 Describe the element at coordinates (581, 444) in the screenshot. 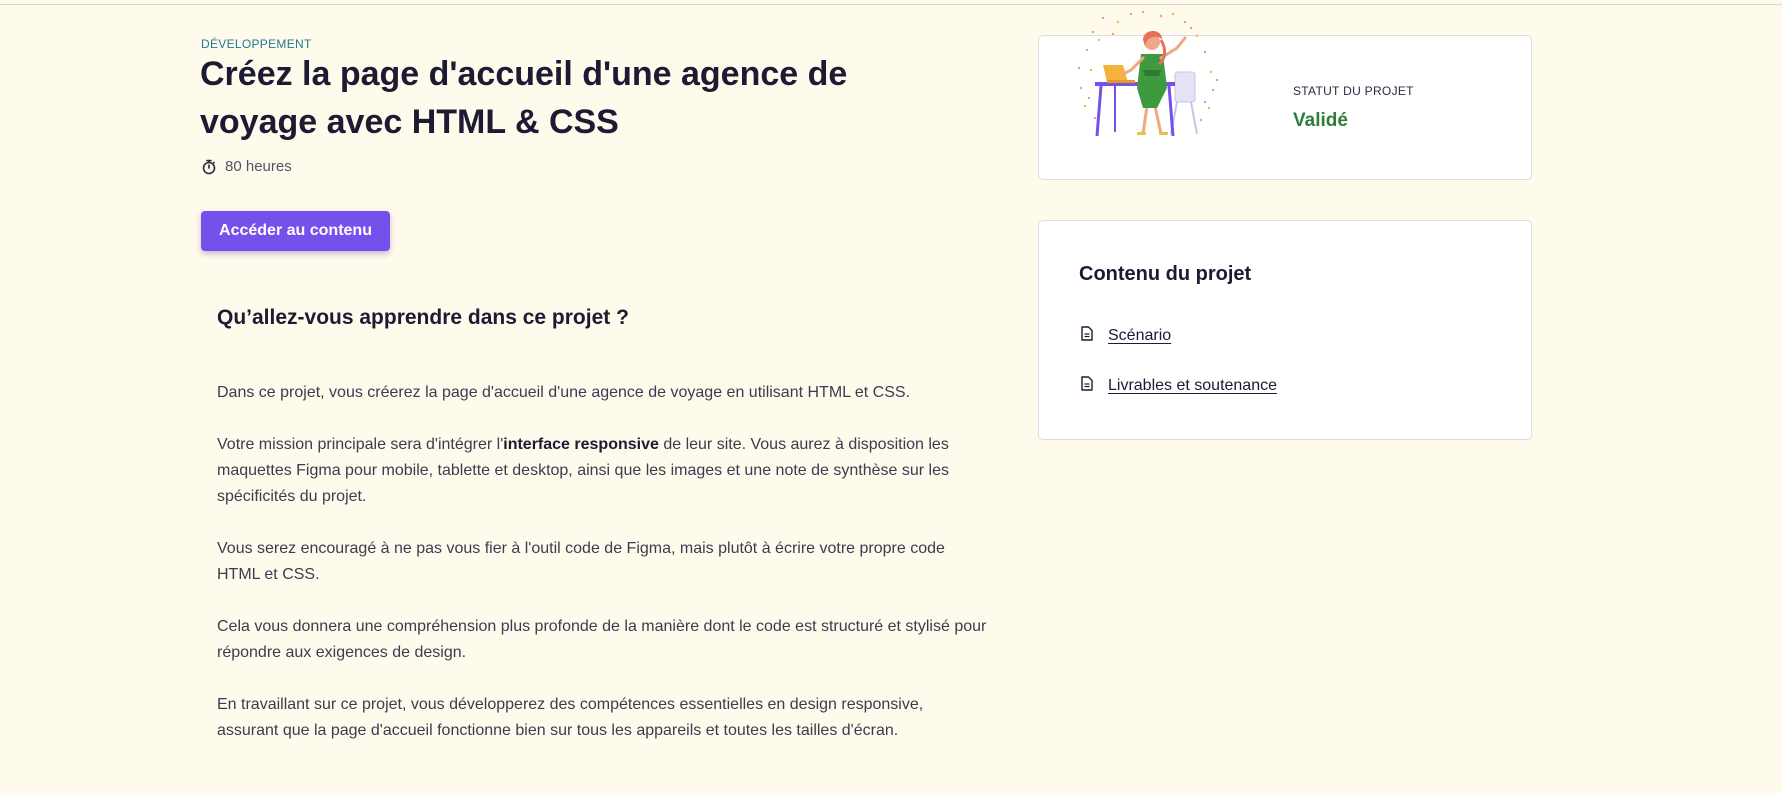

I see `description-emphasis: interface responsive` at that location.